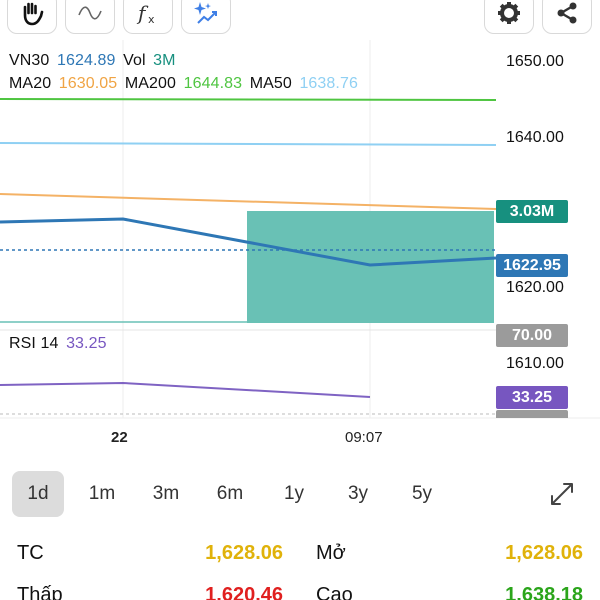 Image resolution: width=600 pixels, height=600 pixels. I want to click on settings-button, so click(509, 17).